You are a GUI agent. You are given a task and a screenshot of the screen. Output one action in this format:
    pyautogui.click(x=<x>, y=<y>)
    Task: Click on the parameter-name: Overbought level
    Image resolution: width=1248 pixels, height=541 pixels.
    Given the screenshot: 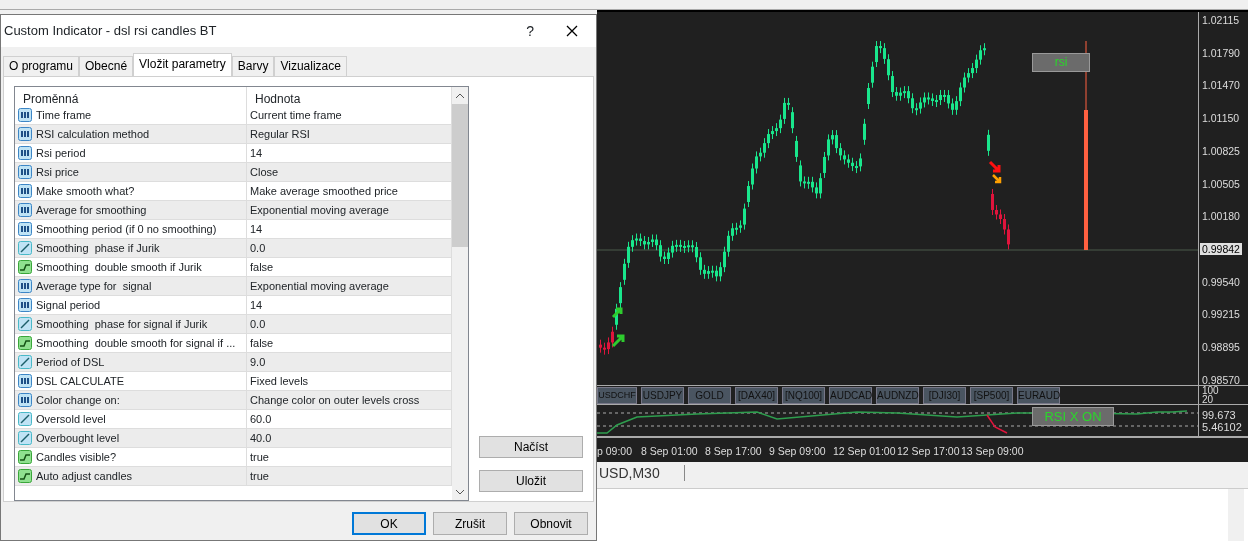 What is the action you would take?
    pyautogui.click(x=78, y=438)
    